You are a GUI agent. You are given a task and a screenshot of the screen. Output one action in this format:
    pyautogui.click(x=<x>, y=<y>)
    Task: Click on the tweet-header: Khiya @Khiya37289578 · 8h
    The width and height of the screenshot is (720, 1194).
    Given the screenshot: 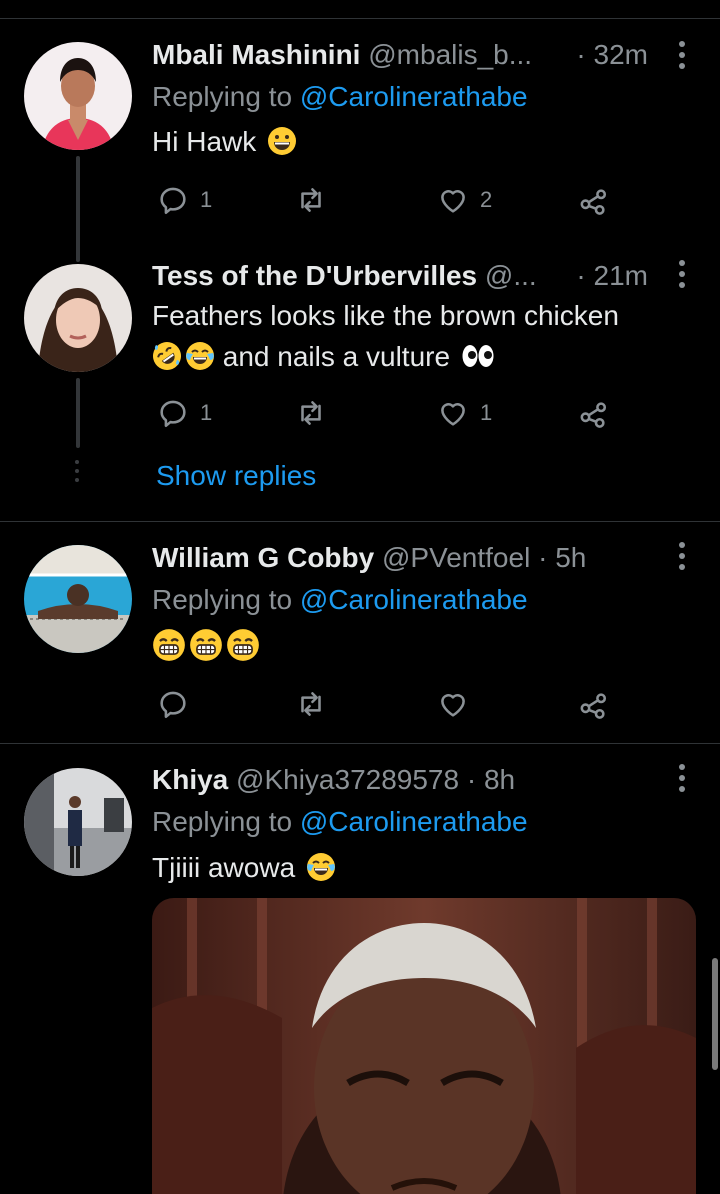 What is the action you would take?
    pyautogui.click(x=402, y=780)
    